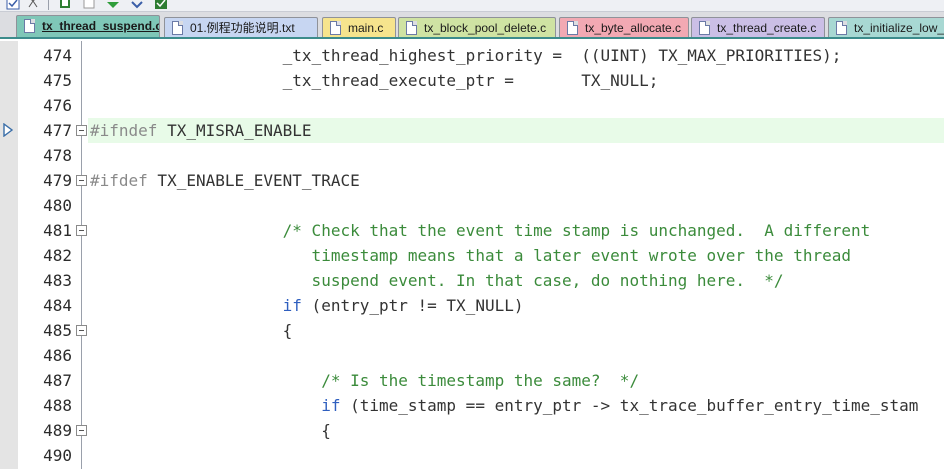 The image size is (944, 469). I want to click on bookmark-toggle-icon, so click(65, 5).